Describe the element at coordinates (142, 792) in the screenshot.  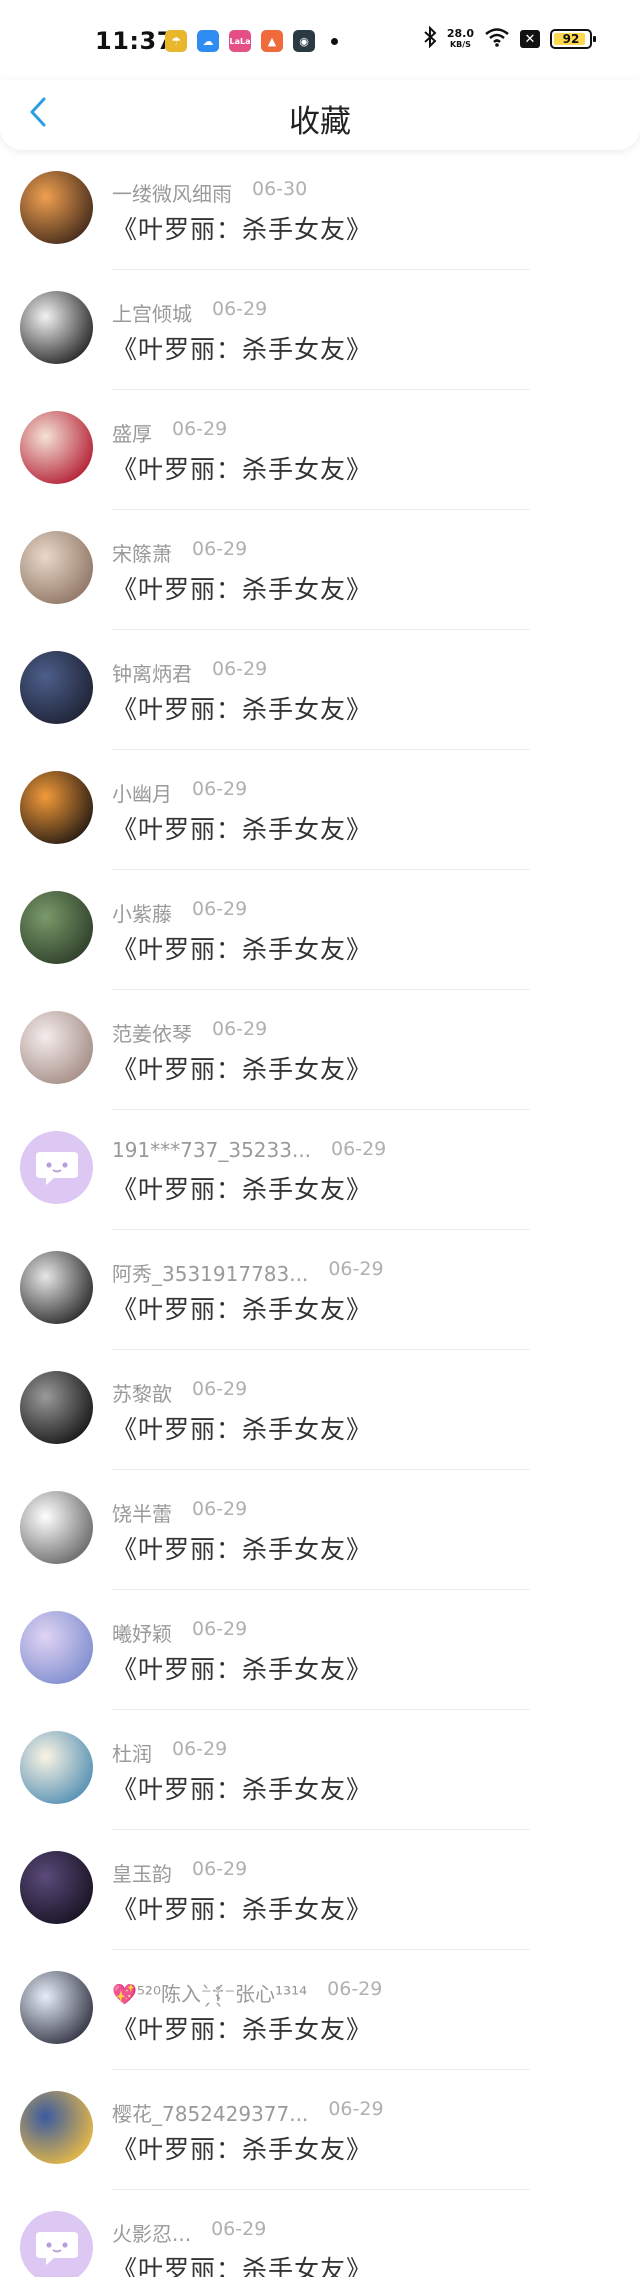
I see `user-name: 小幽月` at that location.